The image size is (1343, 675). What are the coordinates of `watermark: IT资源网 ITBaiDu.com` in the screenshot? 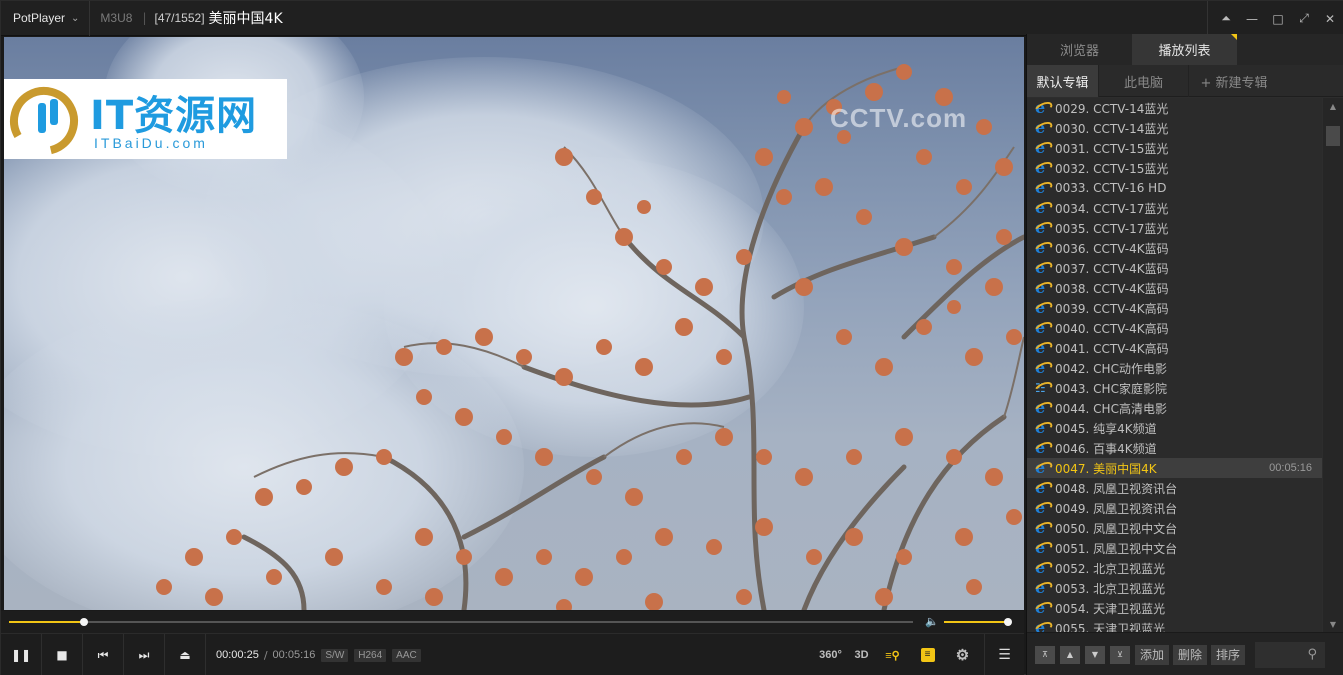 It's located at (145, 119).